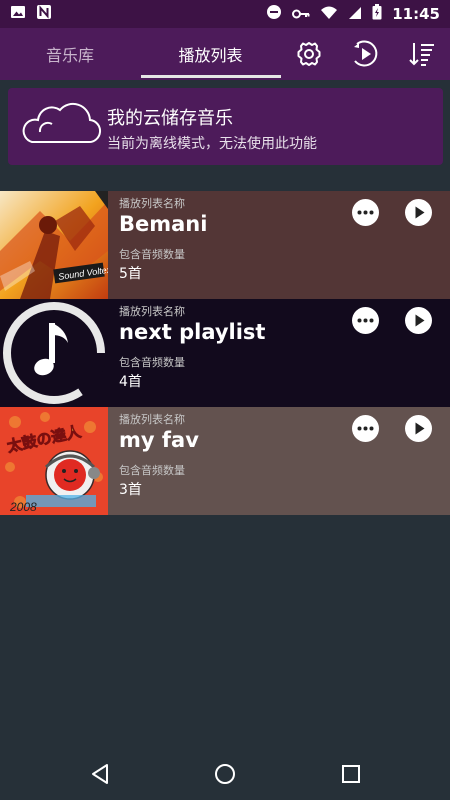 This screenshot has width=450, height=800. I want to click on navigation-bar, so click(225, 774).